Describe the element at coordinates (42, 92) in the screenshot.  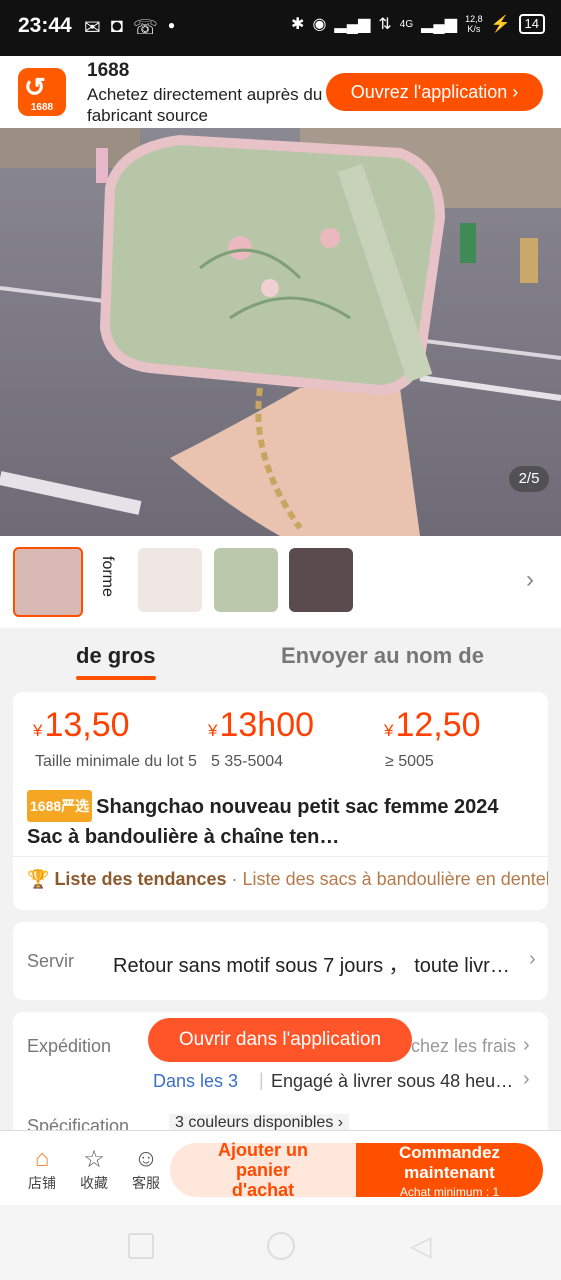
I see `app-logo-icon: ↺ 1688` at that location.